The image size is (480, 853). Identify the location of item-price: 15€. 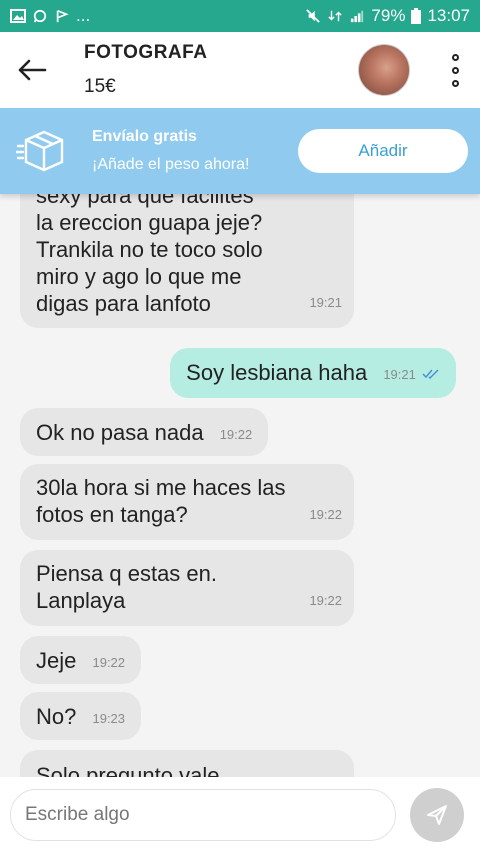
(100, 86).